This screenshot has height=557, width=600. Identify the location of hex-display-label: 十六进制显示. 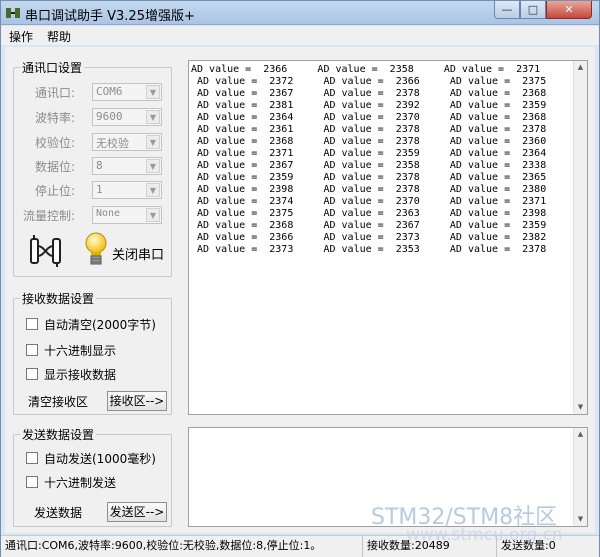
(80, 351).